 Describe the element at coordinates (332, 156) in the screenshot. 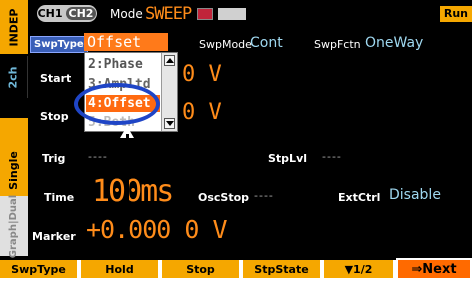

I see `stplvl-value: ----` at that location.